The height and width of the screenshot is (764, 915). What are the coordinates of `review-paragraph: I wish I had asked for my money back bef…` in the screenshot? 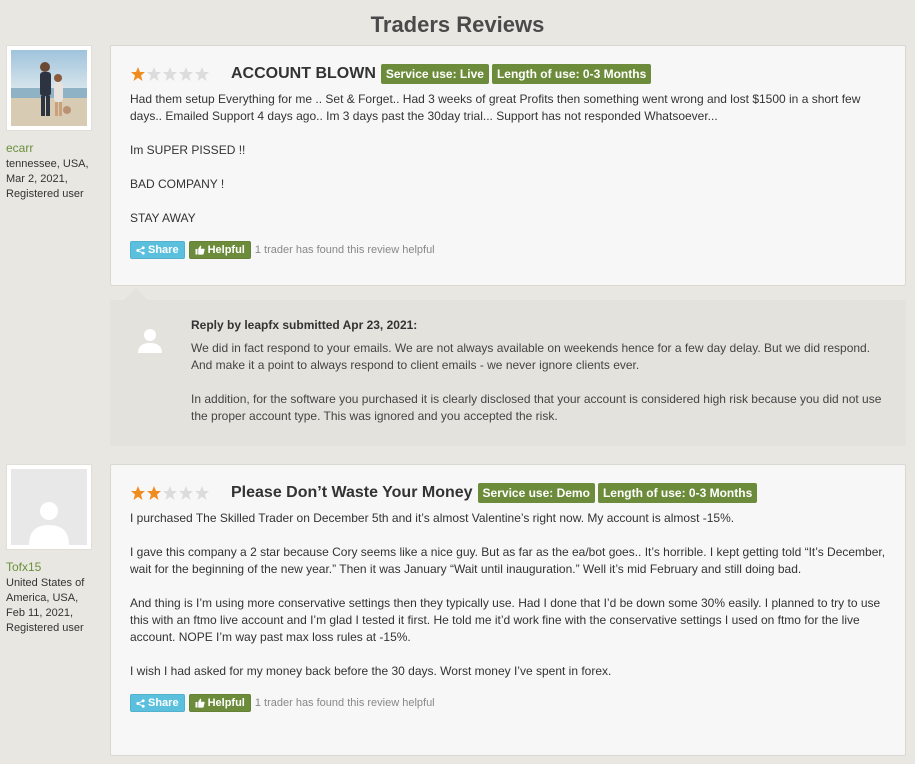 It's located at (371, 671).